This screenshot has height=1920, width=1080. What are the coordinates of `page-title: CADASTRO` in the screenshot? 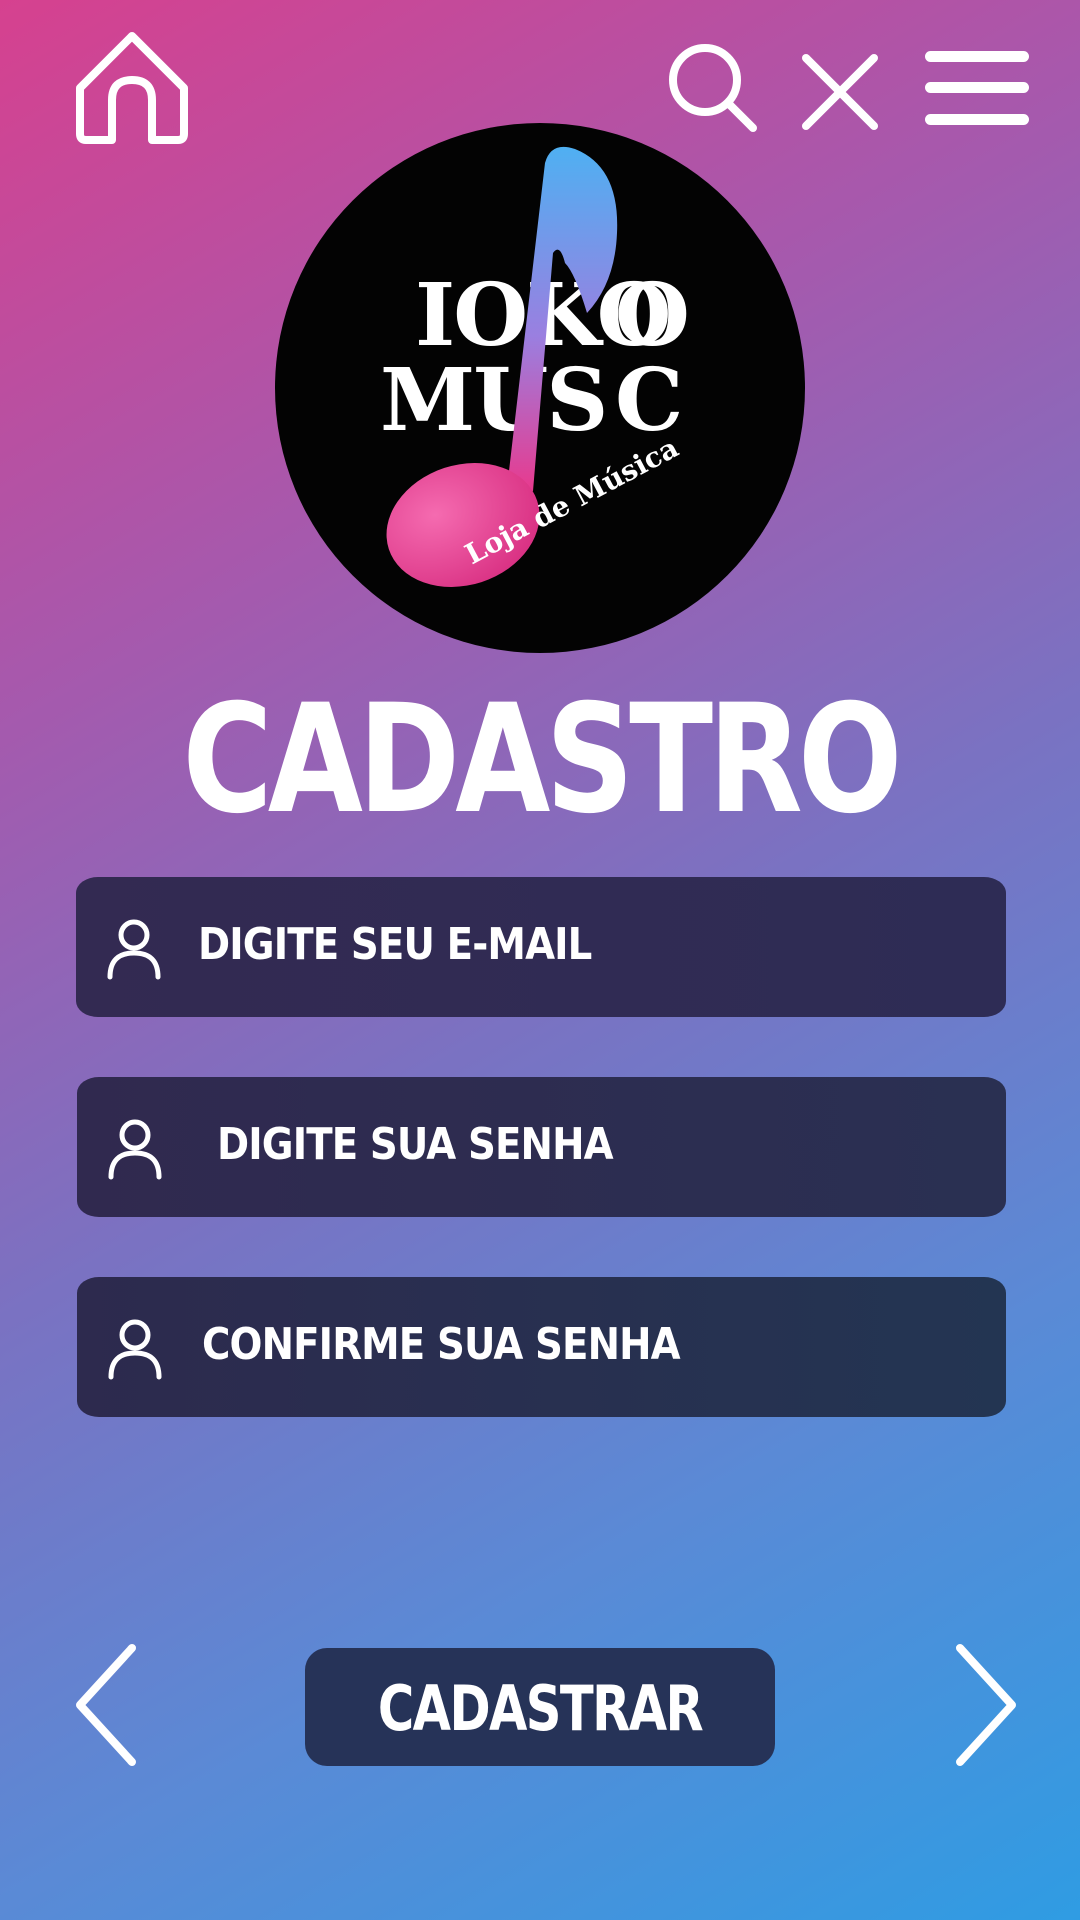 It's located at (542, 760).